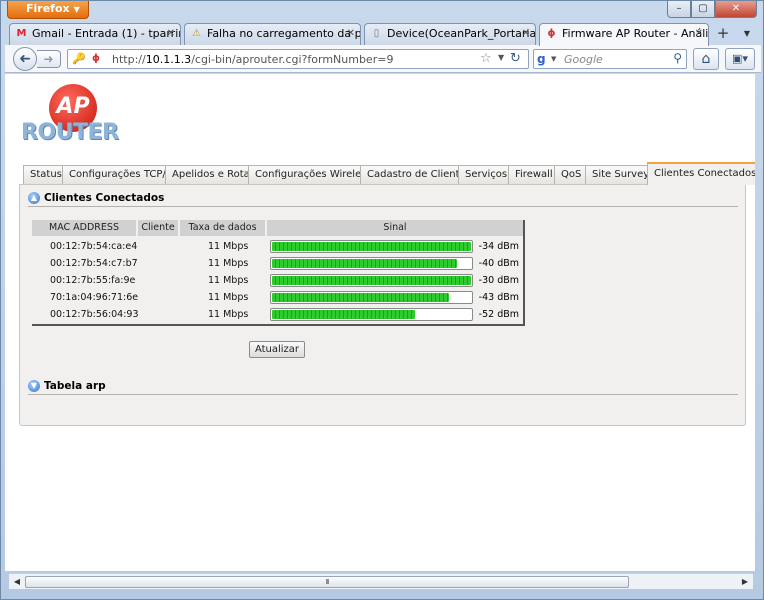  Describe the element at coordinates (17, 582) in the screenshot. I see `scroll-left-icon: ◀` at that location.